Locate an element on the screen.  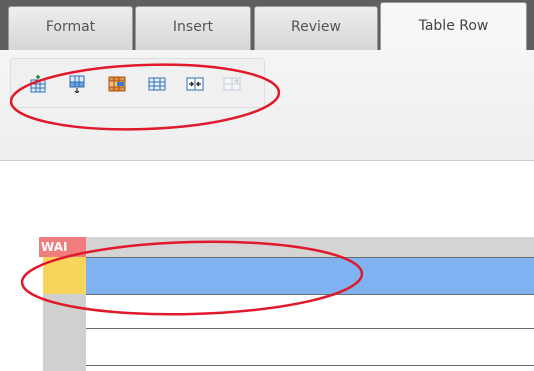
selected-row-handle is located at coordinates (64, 275).